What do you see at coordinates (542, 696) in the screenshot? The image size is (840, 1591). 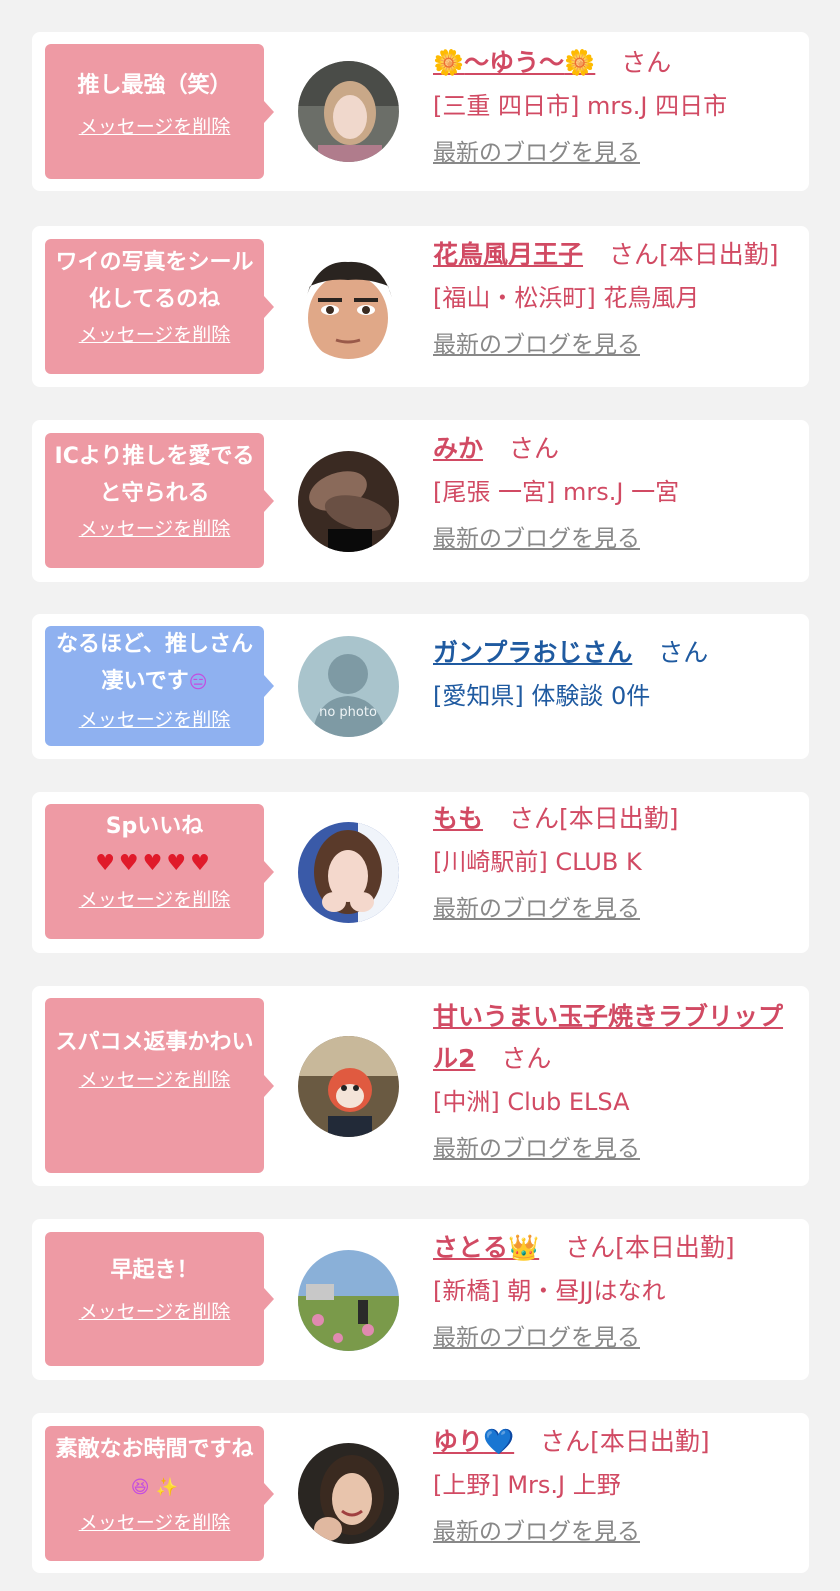 I see `shop-info: [愛知県] 体験談 0件` at bounding box center [542, 696].